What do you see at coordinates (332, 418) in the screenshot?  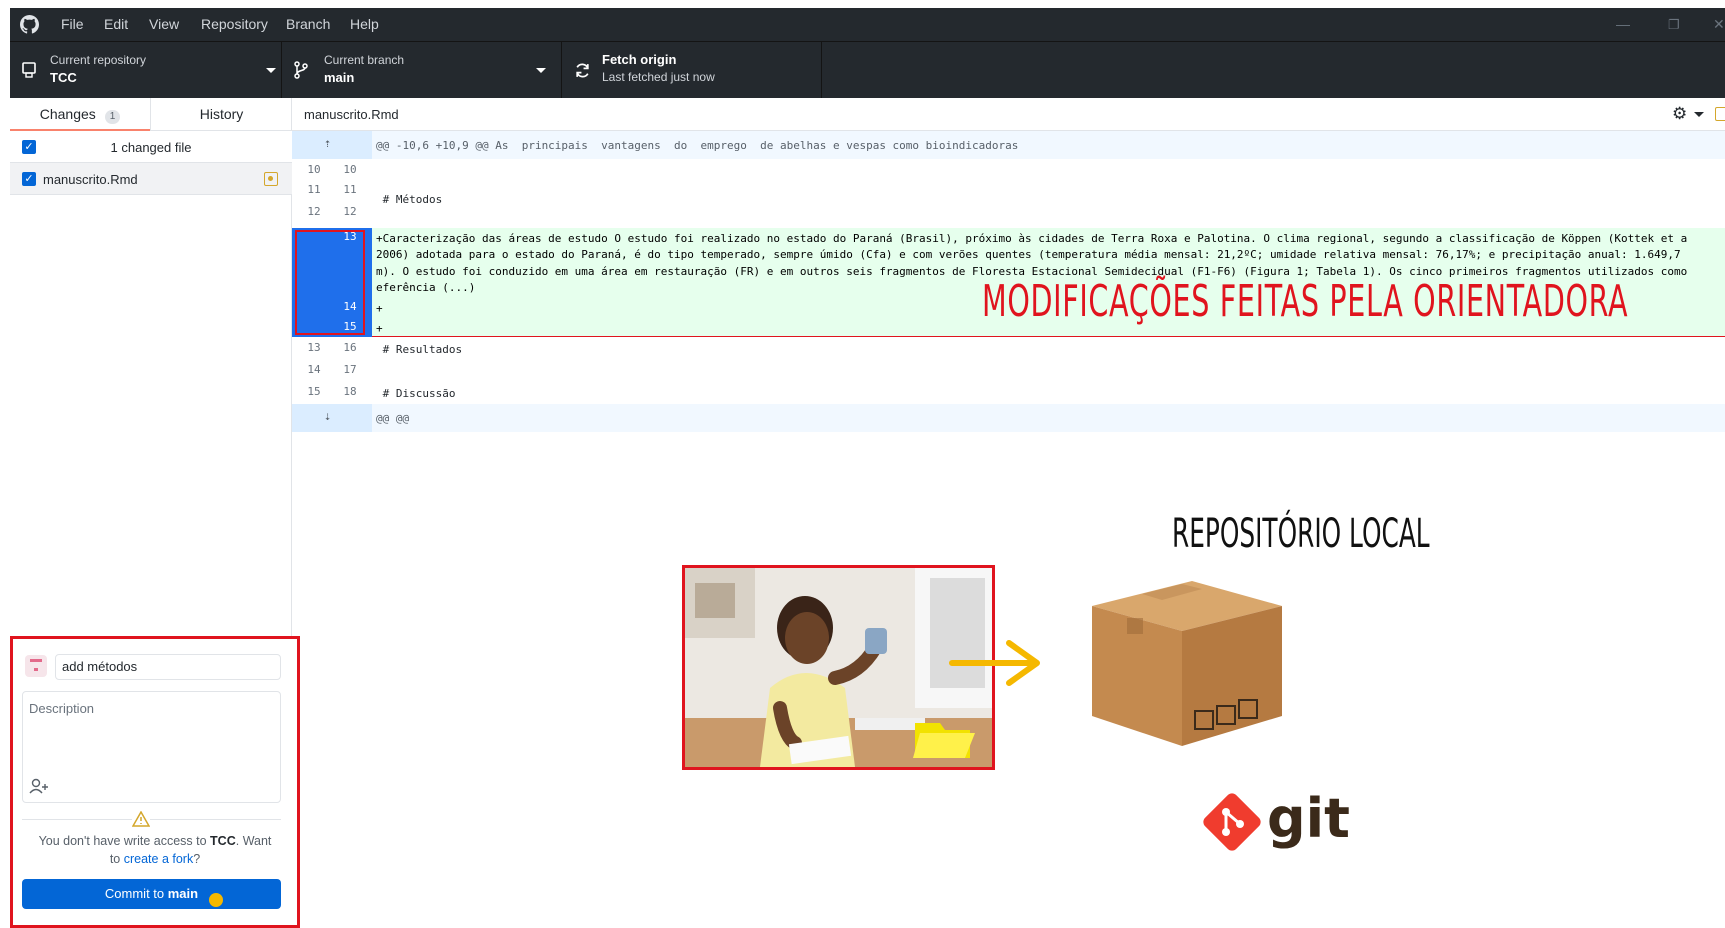 I see `expand-down-gutter: ⇣` at bounding box center [332, 418].